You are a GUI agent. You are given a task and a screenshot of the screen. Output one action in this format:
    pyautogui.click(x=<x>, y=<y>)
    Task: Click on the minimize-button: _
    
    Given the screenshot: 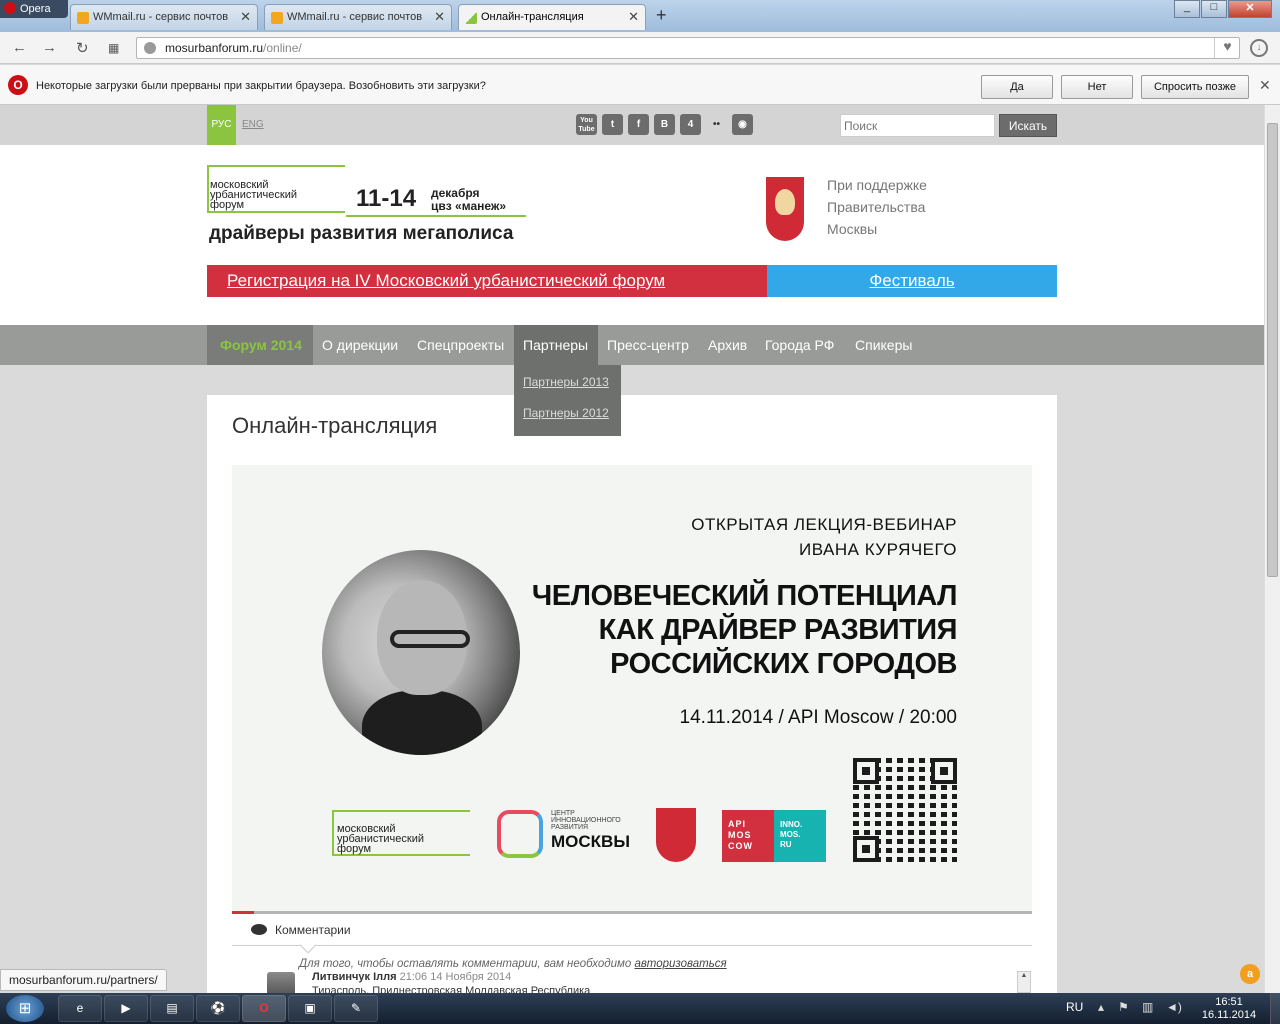 What is the action you would take?
    pyautogui.click(x=1187, y=9)
    